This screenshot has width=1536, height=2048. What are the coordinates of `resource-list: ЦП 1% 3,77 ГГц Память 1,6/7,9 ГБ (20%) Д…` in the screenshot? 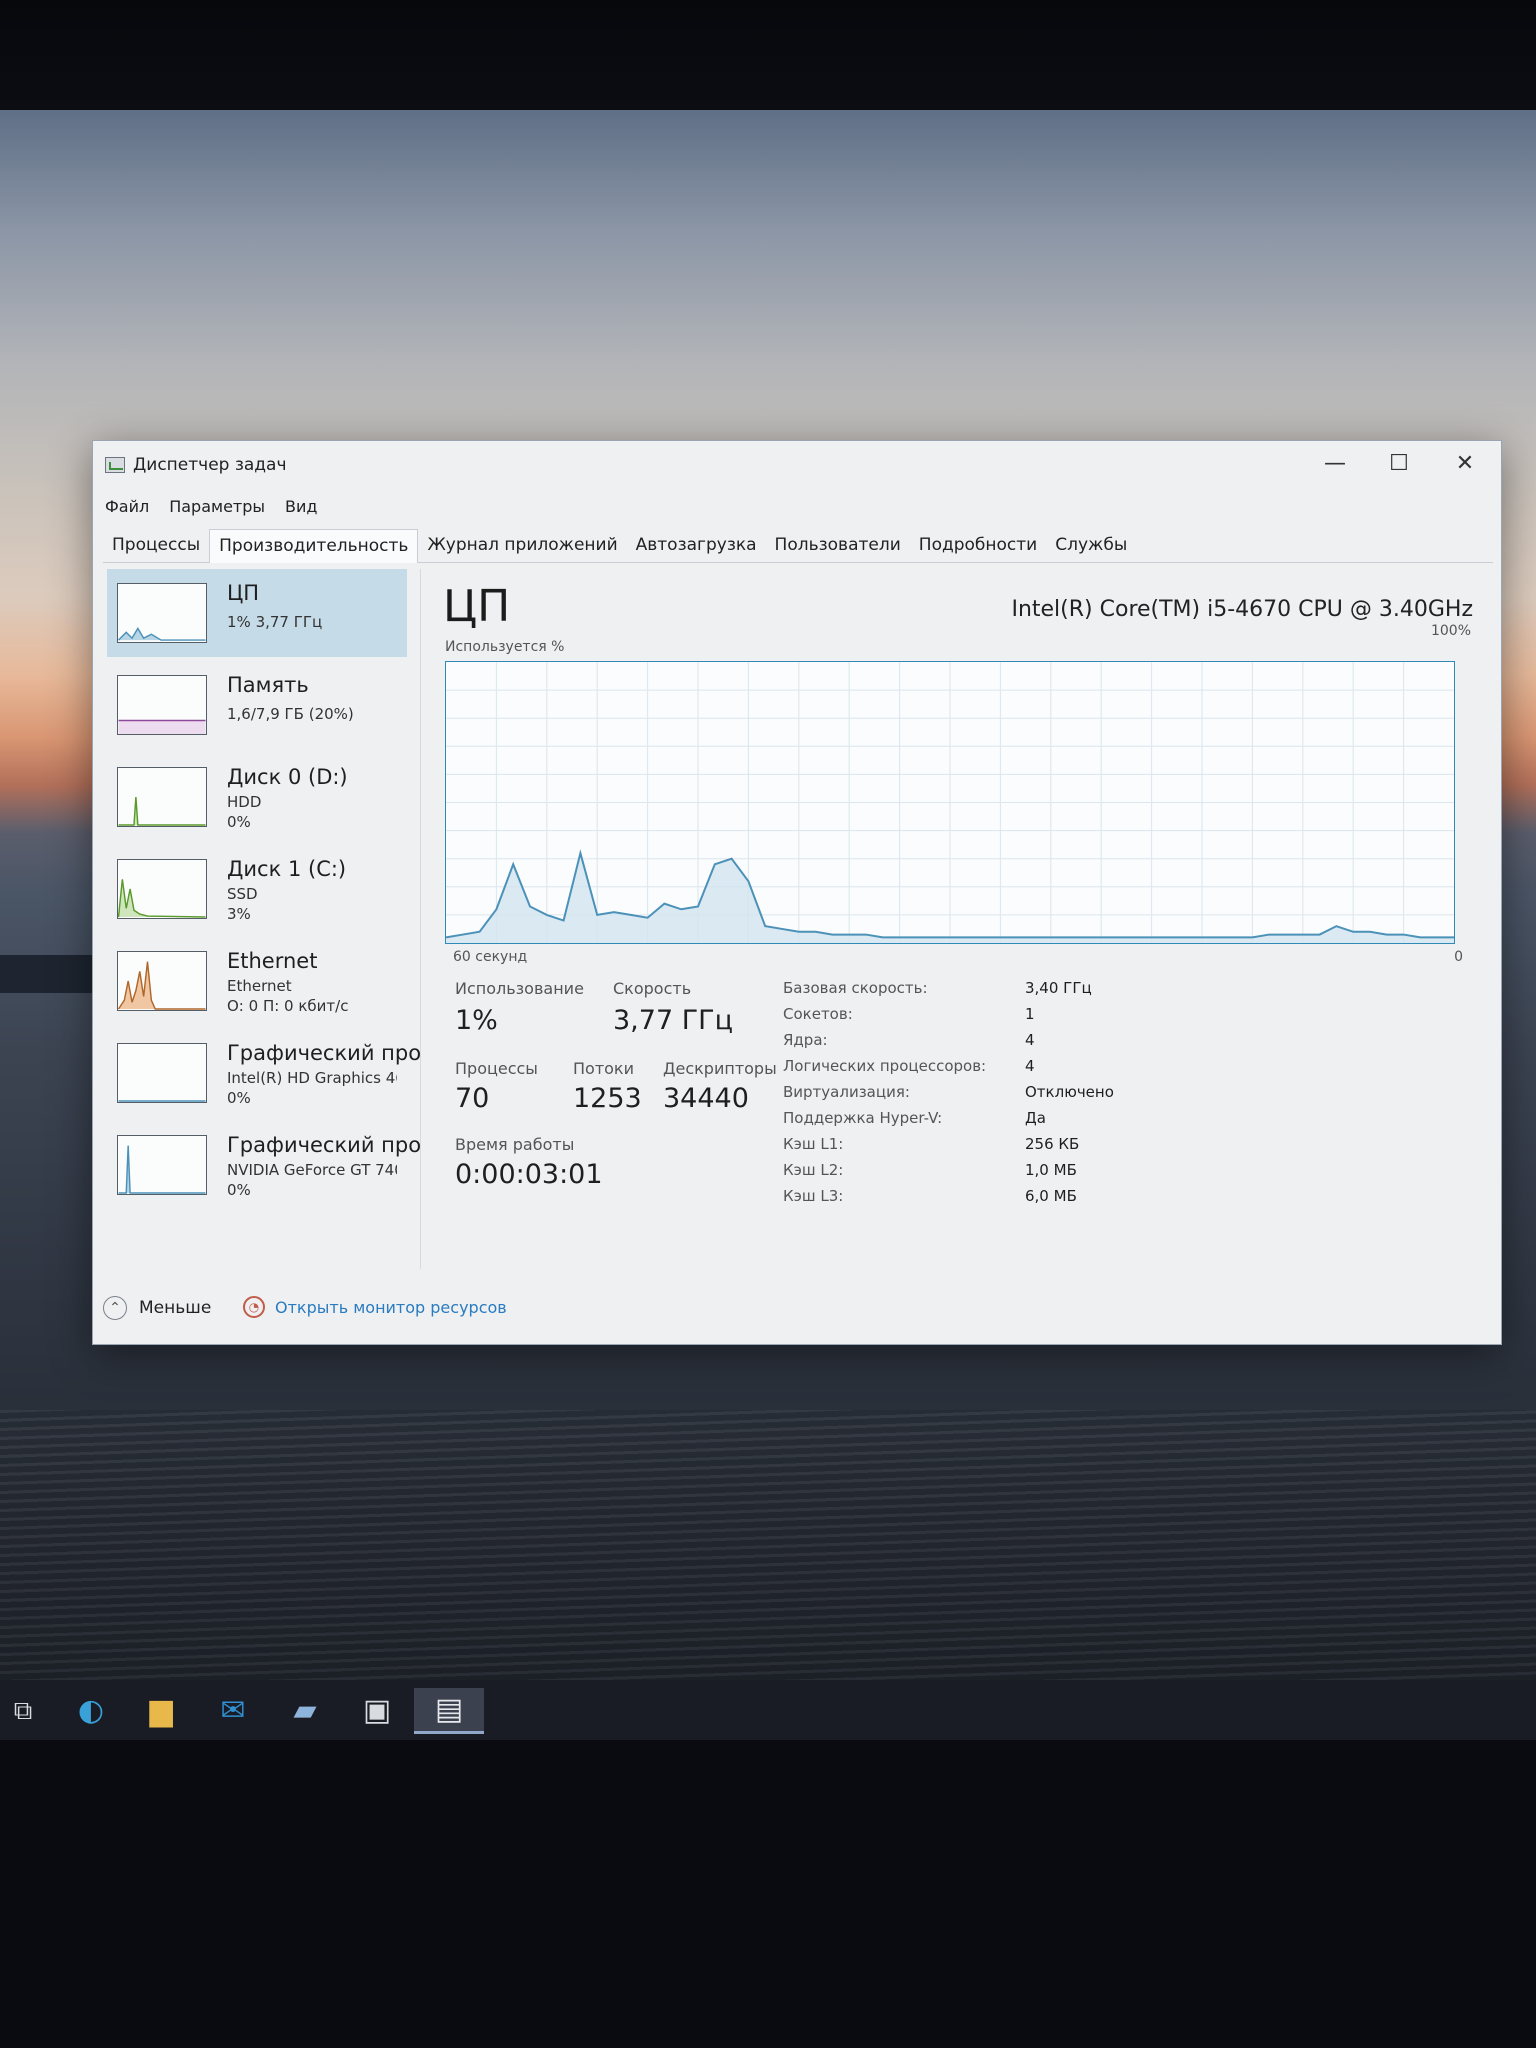 It's located at (261, 919).